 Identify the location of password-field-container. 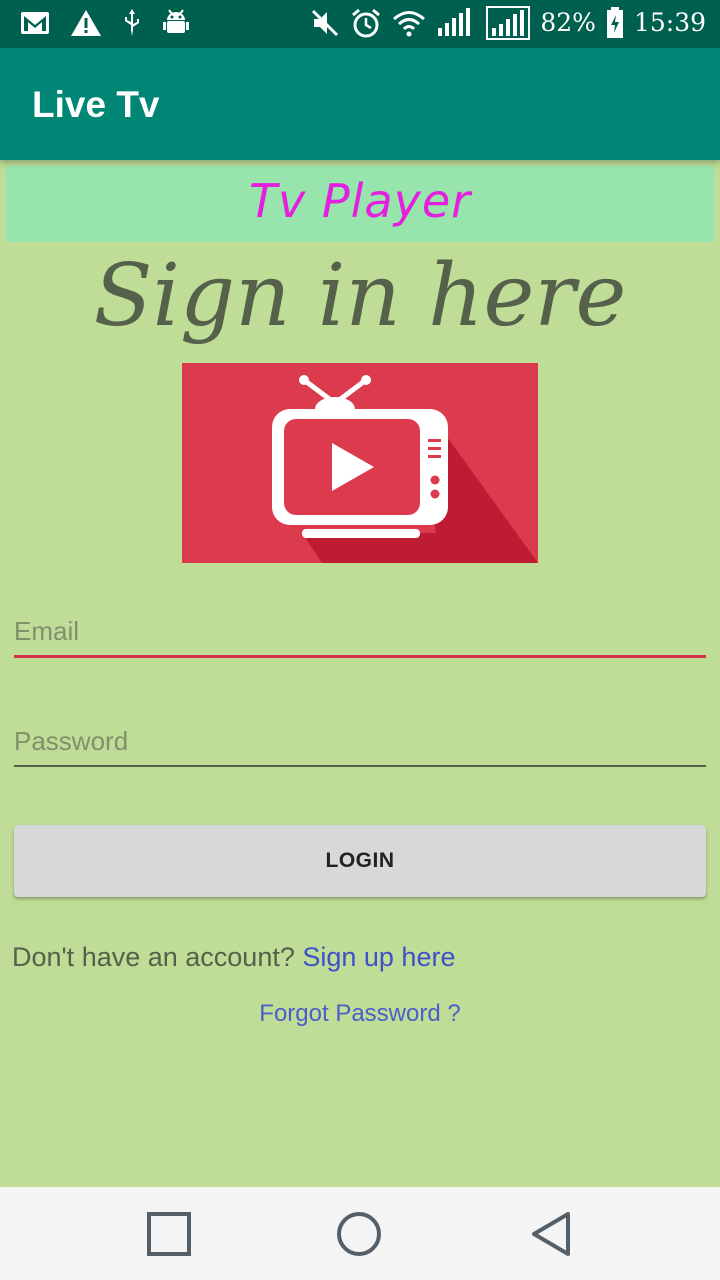
(360, 748).